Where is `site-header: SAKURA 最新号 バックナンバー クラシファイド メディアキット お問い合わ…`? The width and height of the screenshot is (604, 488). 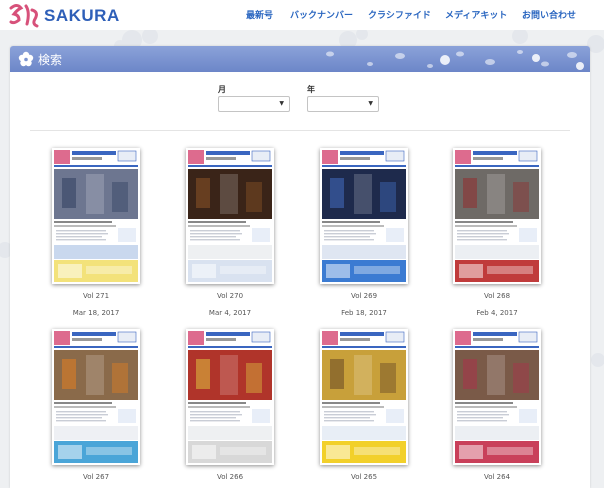 site-header: SAKURA 最新号 バックナンバー クラシファイド メディアキット お問い合わ… is located at coordinates (302, 15).